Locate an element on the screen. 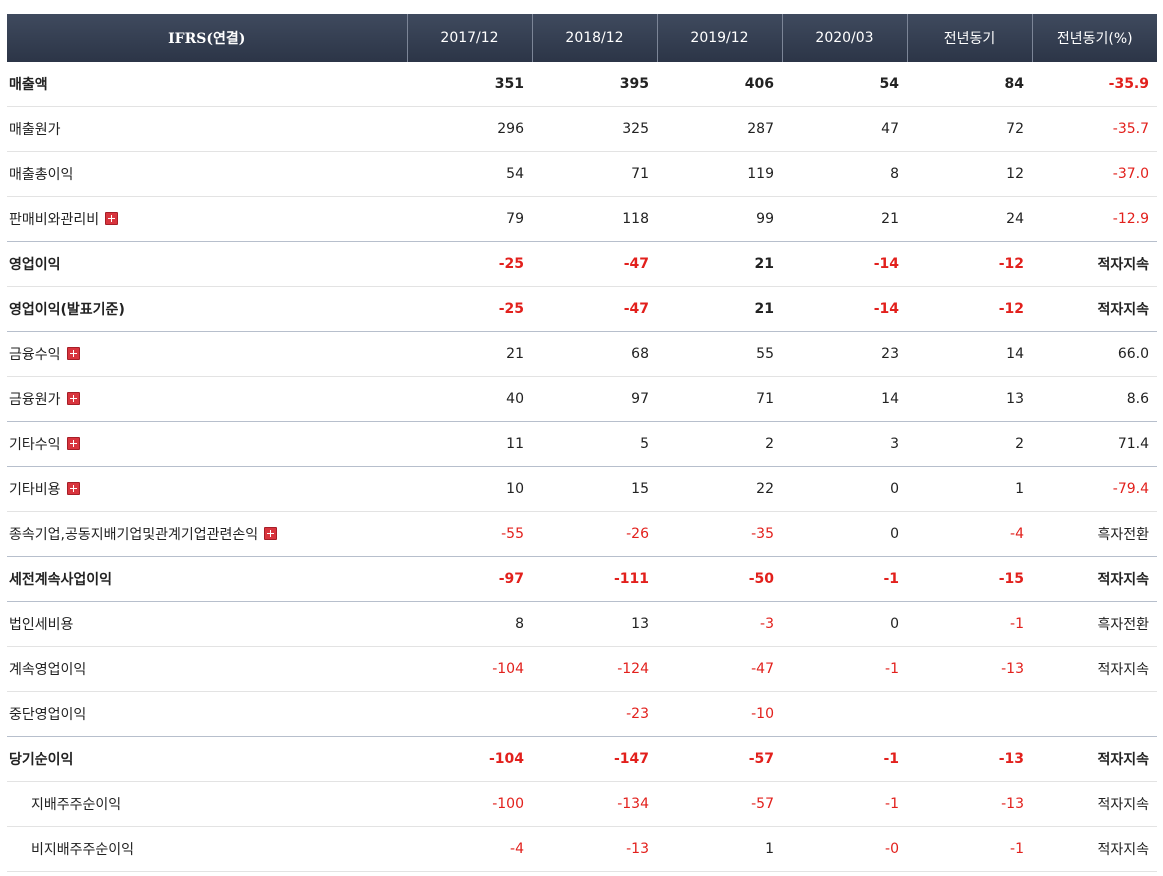 This screenshot has height=876, width=1163. table-row: 금융수익 21 68 55 23 14 66.0 is located at coordinates (582, 354).